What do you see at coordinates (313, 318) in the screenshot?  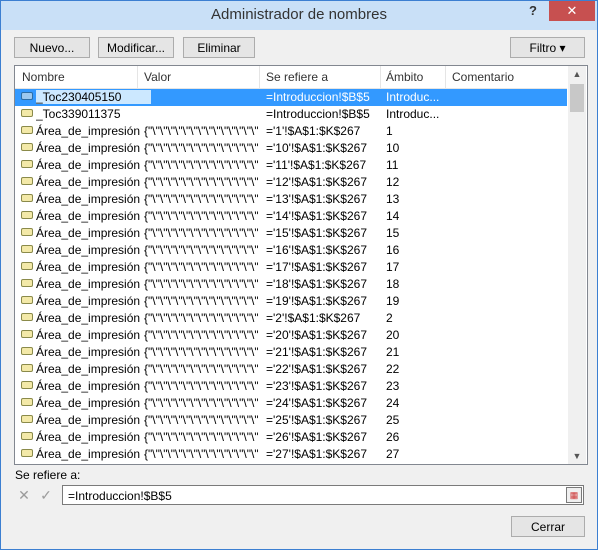 I see `cell-refers-to: ='2'!$A$1:$K$267` at bounding box center [313, 318].